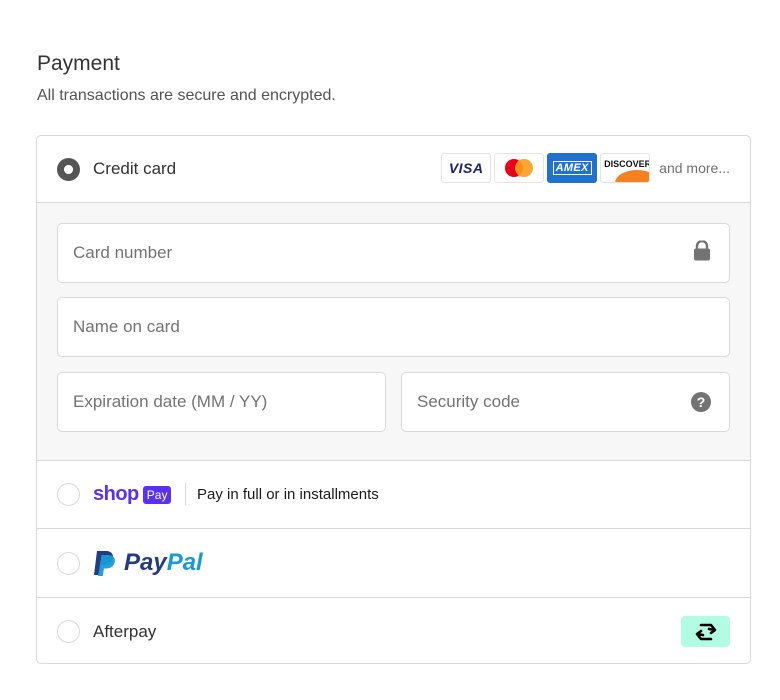 Image resolution: width=780 pixels, height=700 pixels. I want to click on shop-pay-logo: shop Pay, so click(132, 494).